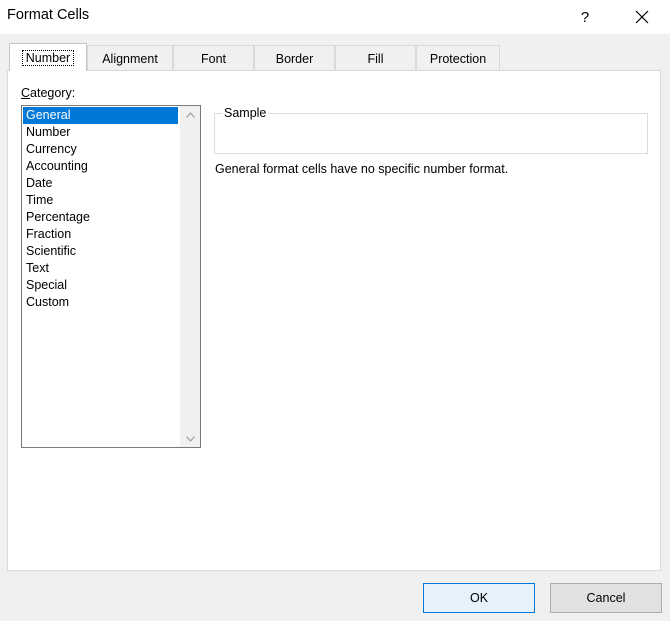  I want to click on chevron-down-icon, so click(190, 438).